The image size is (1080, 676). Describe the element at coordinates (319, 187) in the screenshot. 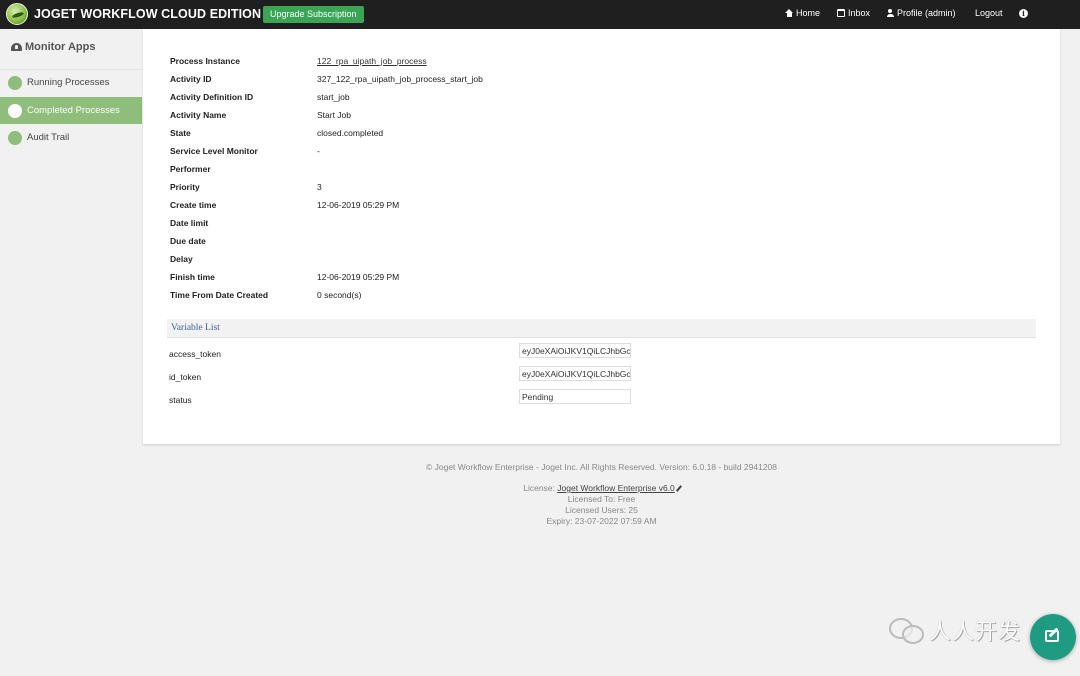

I see `detail-value: 3` at that location.